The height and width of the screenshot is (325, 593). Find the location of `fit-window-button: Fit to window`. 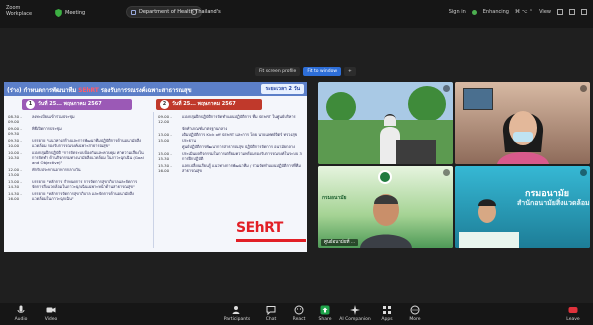

fit-window-button: Fit to window is located at coordinates (322, 71).